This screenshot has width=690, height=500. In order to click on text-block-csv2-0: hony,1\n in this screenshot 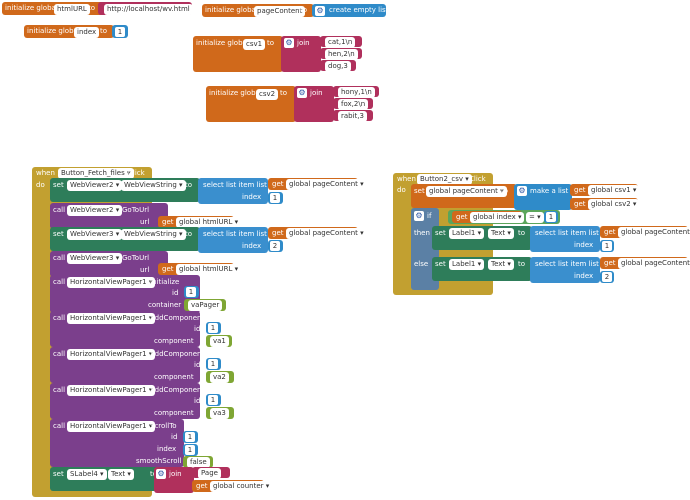, I will do `click(356, 92)`.